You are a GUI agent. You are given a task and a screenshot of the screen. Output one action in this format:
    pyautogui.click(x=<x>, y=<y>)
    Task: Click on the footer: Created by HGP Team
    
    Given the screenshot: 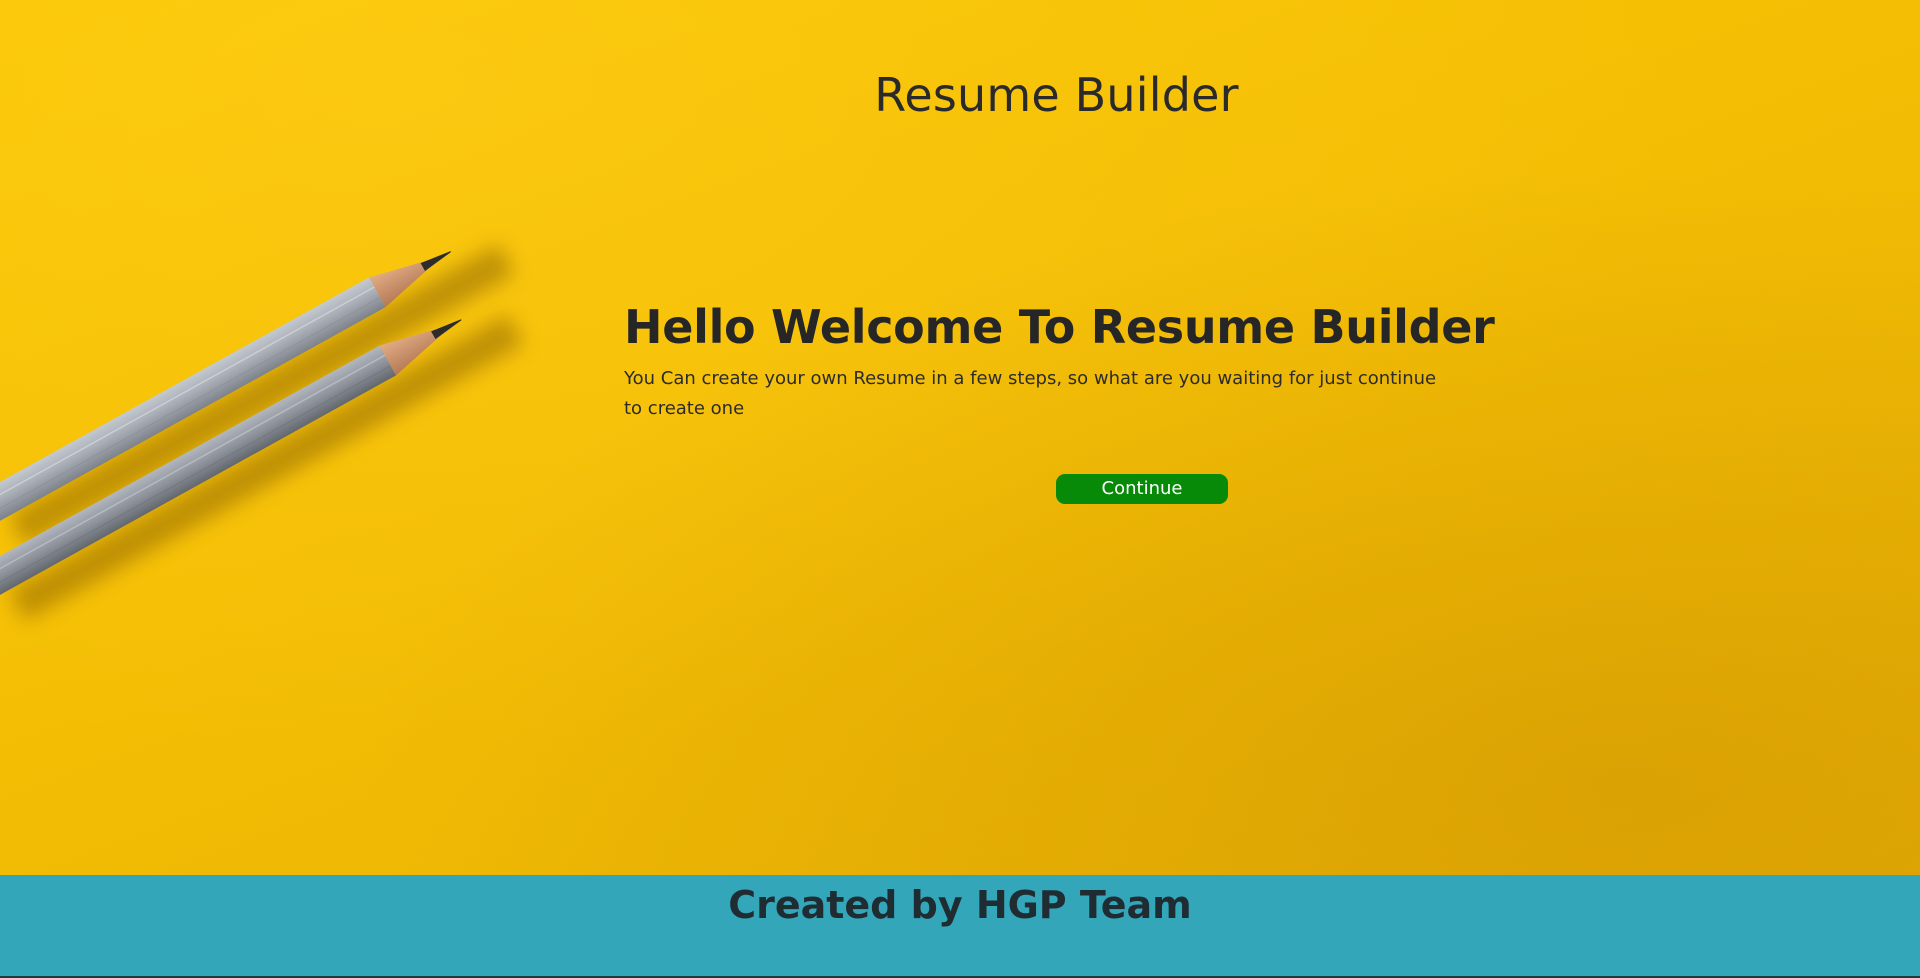 What is the action you would take?
    pyautogui.click(x=960, y=926)
    